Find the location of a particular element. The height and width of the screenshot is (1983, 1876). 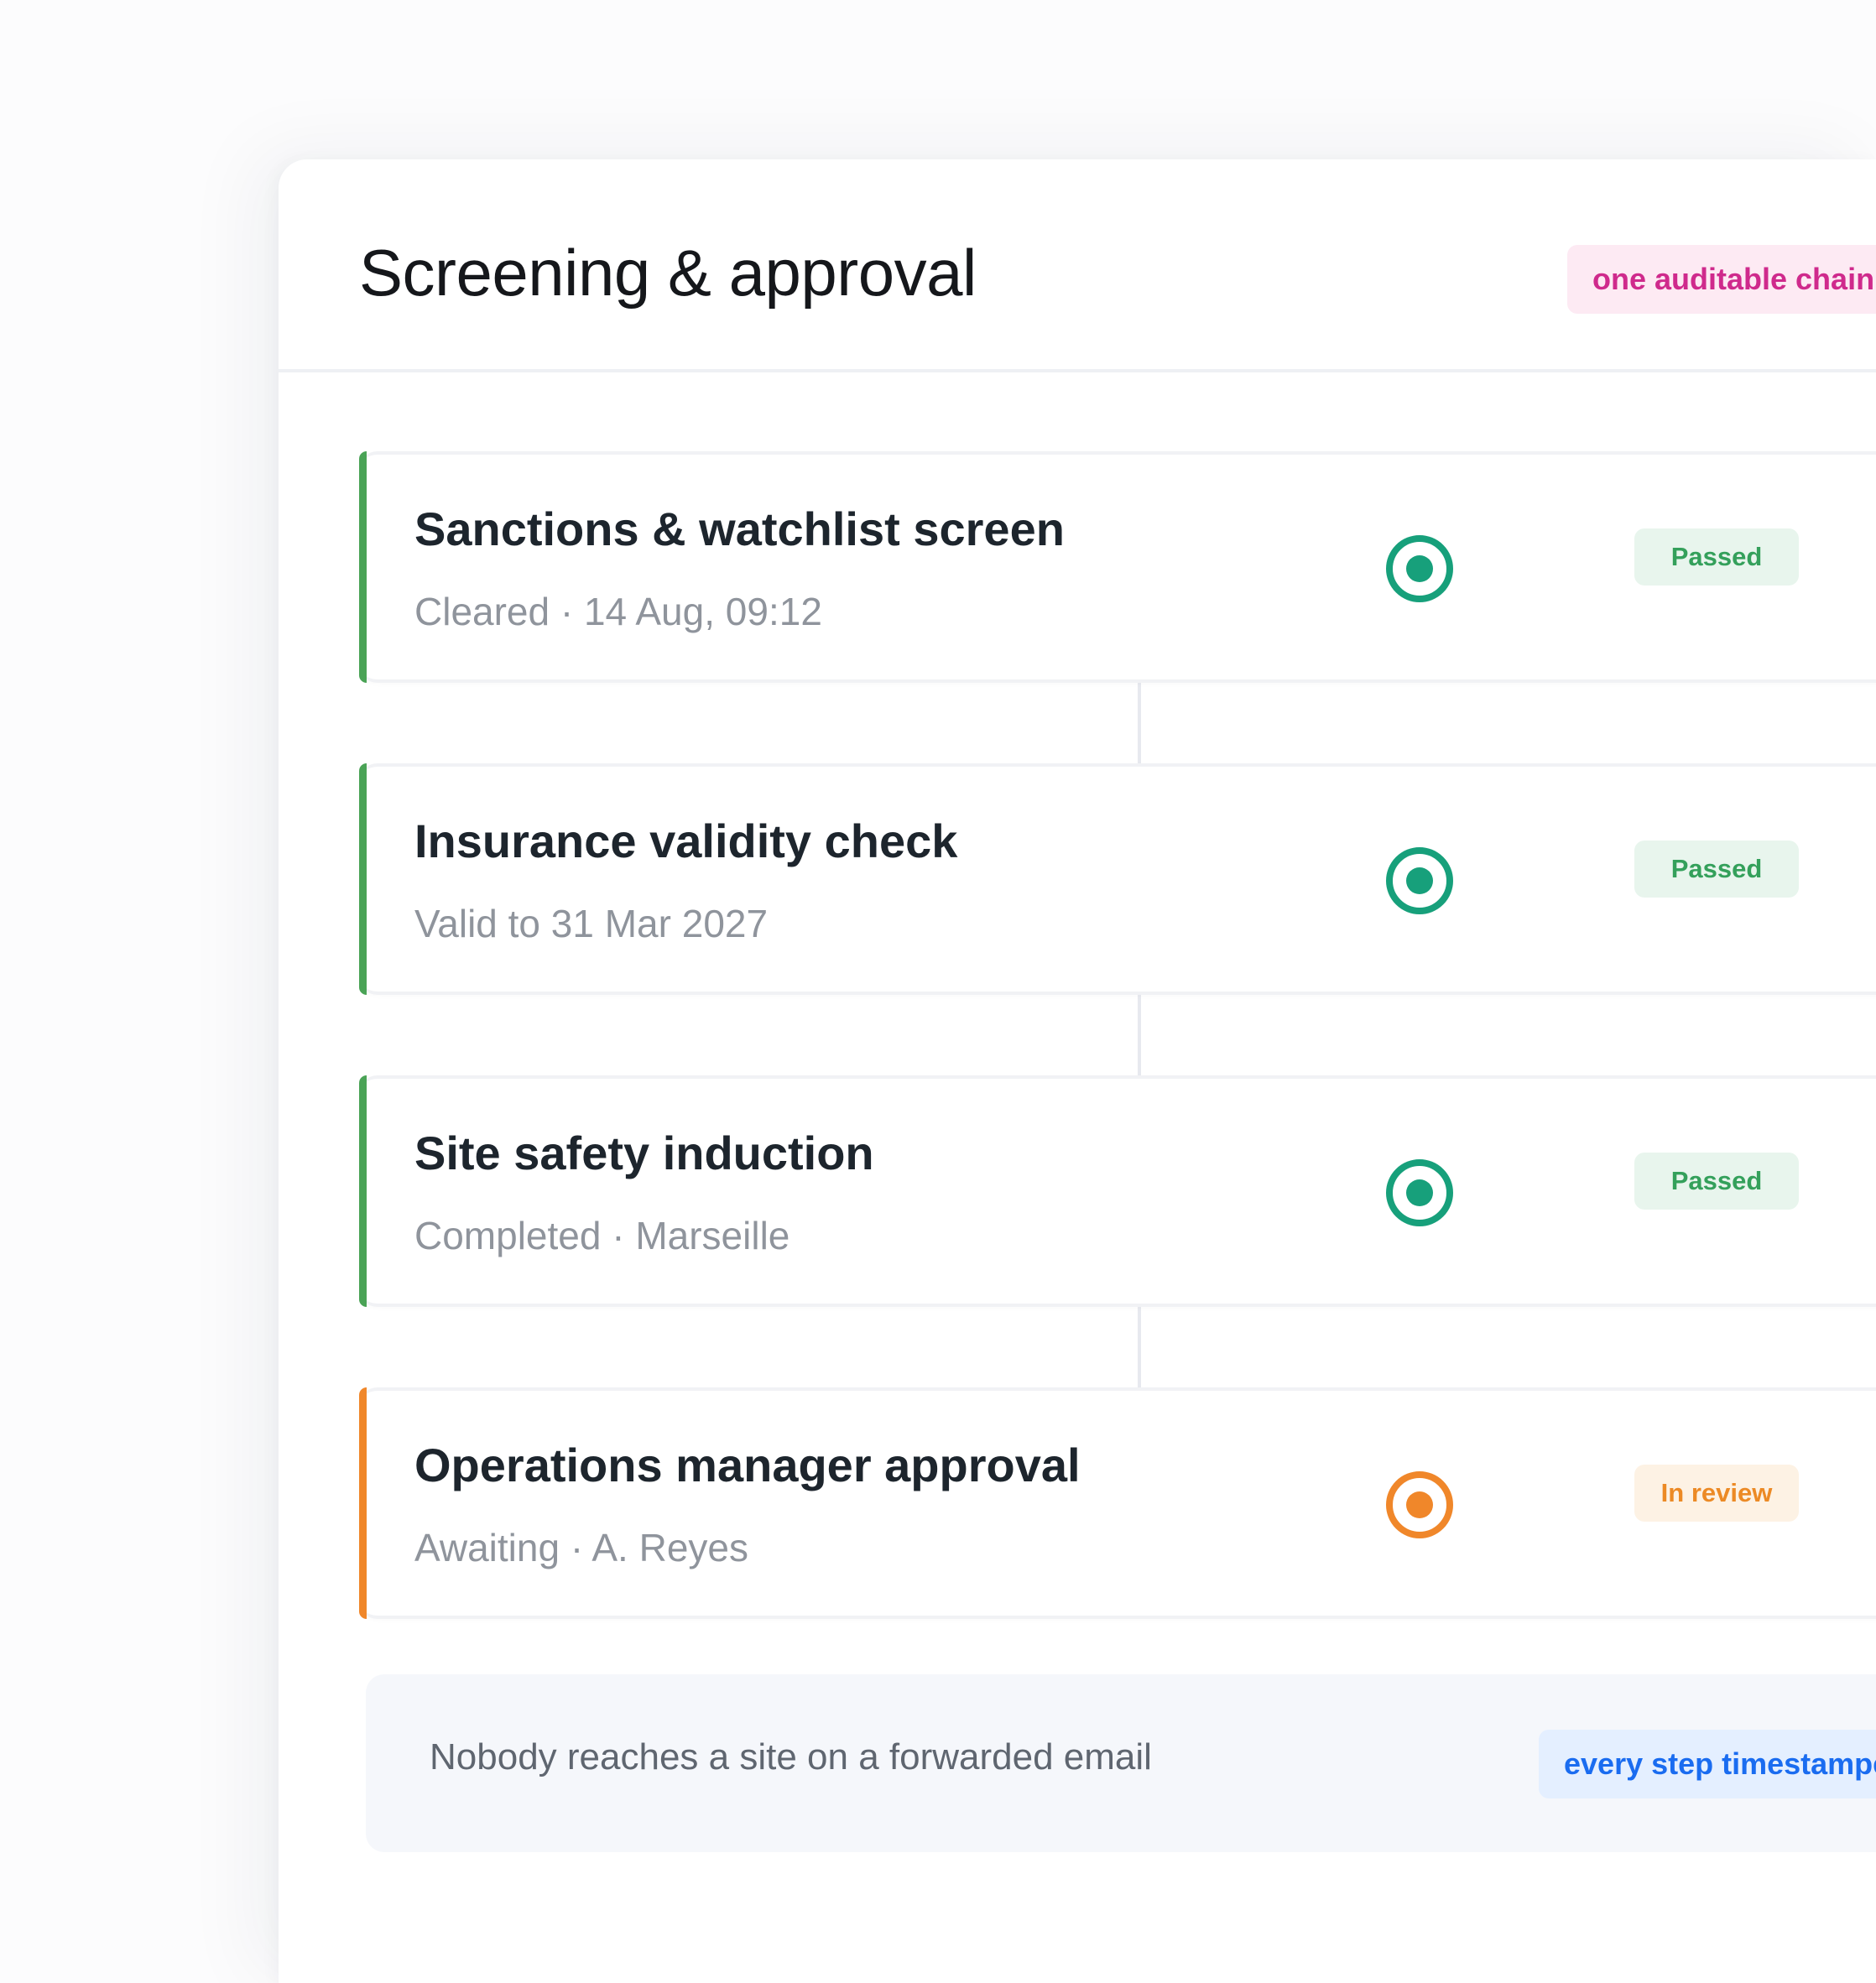

timeline-connector is located at coordinates (1139, 1049).